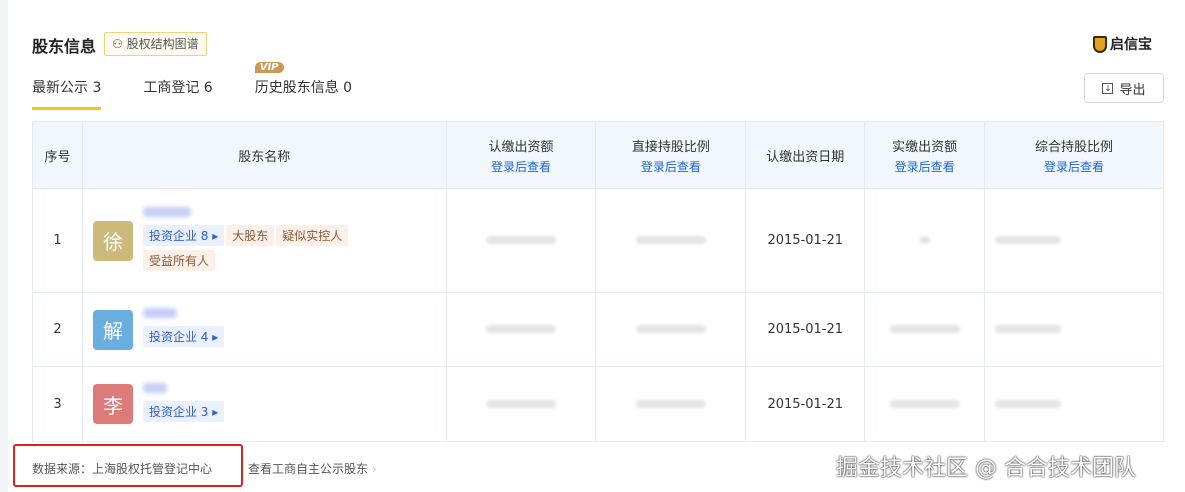 The image size is (1185, 492). What do you see at coordinates (925, 155) in the screenshot?
I see `col-paid: 实缴出资额 登录后查看` at bounding box center [925, 155].